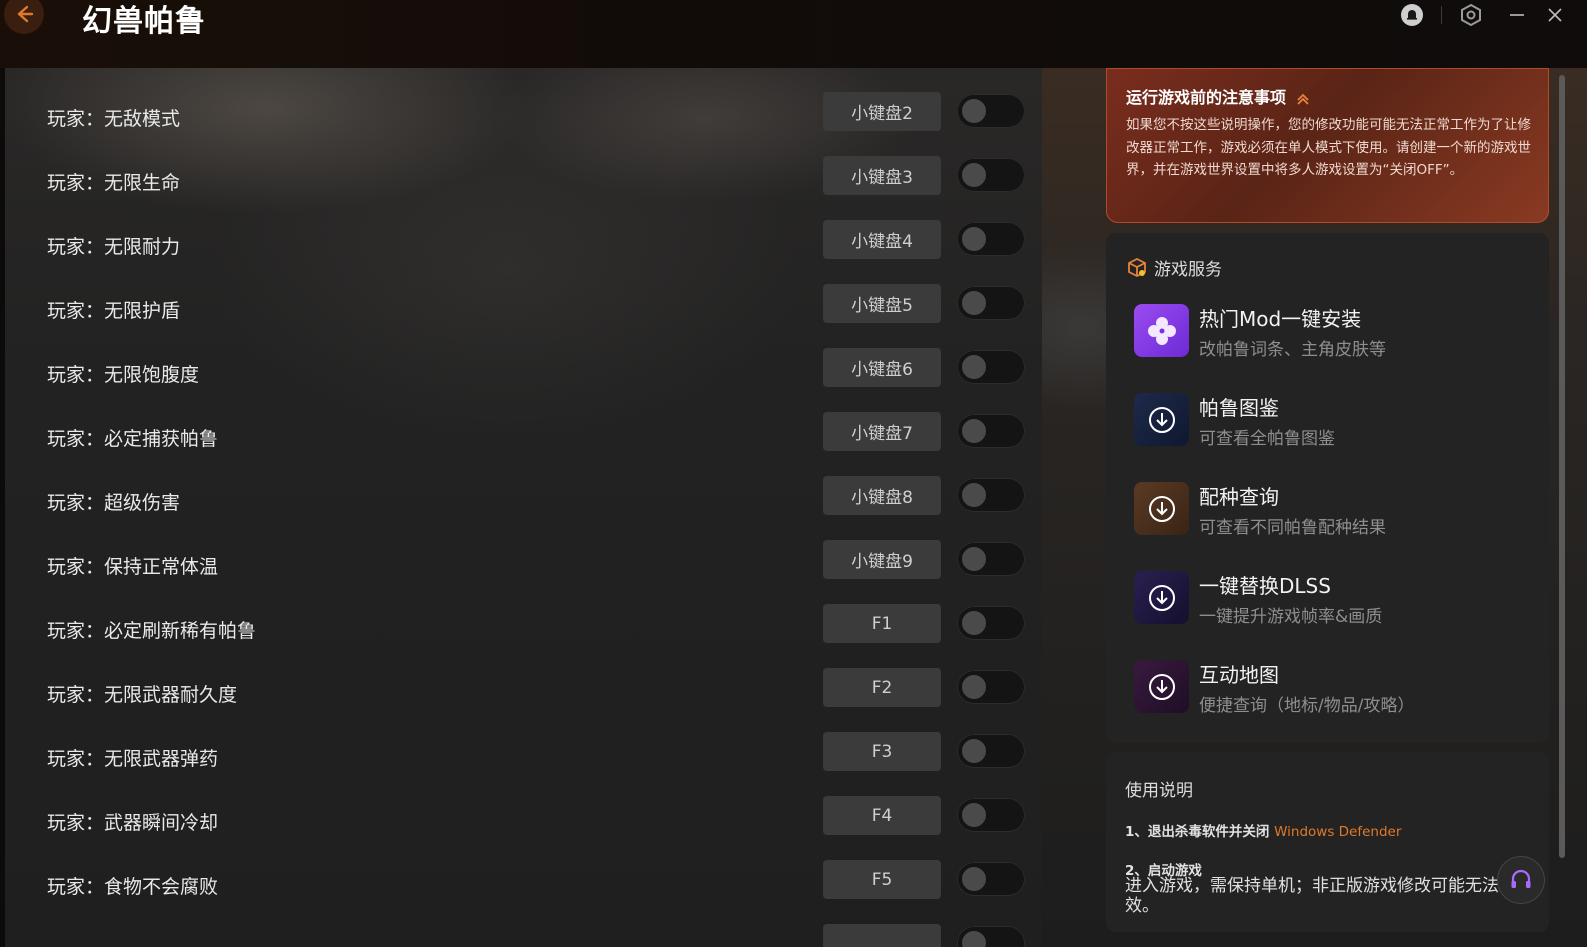 The height and width of the screenshot is (947, 1587). Describe the element at coordinates (523, 314) in the screenshot. I see `cheat-row: 玩家：无限护盾 小键盘5` at that location.